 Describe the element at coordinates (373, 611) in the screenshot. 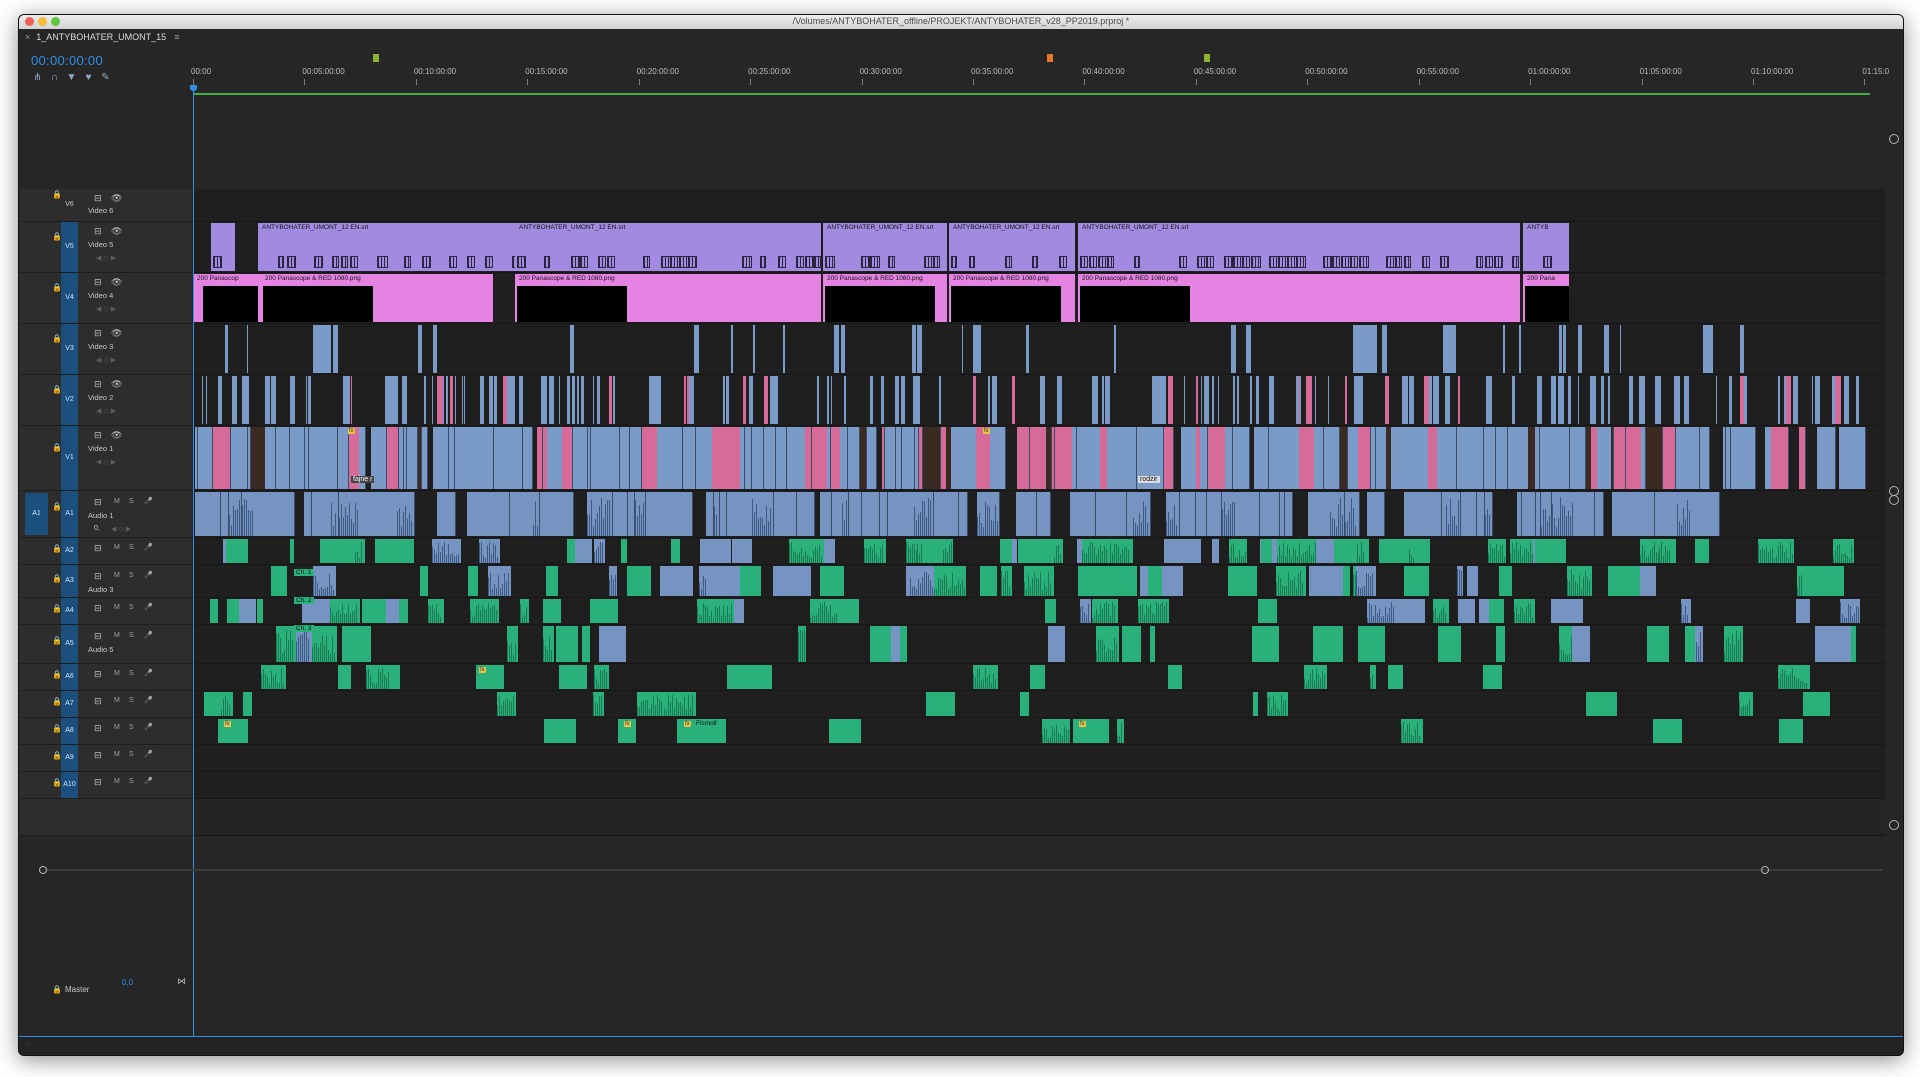

I see `audio-clip-a4` at that location.